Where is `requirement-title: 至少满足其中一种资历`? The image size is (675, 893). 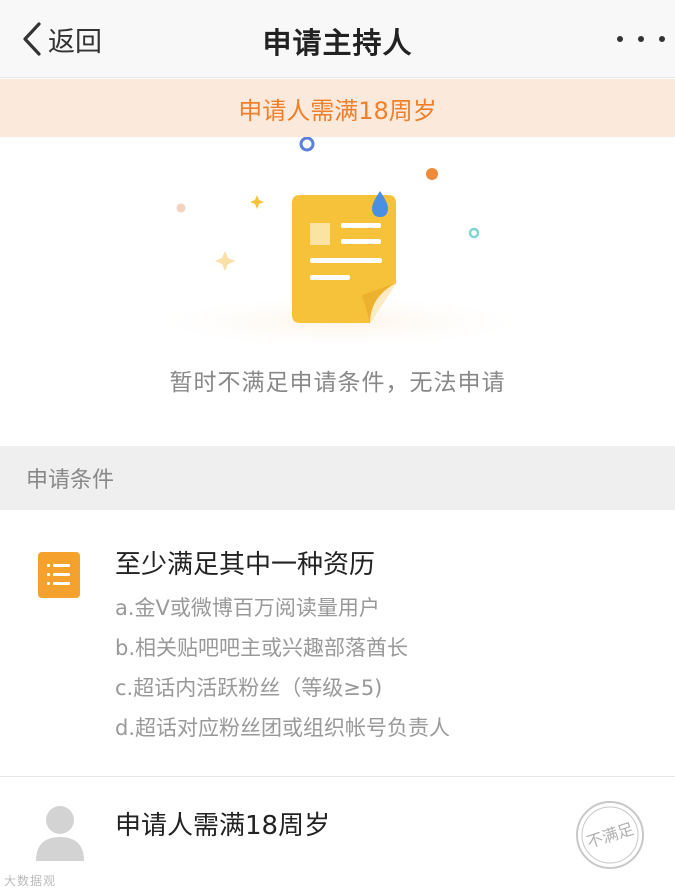 requirement-title: 至少满足其中一种资历 is located at coordinates (245, 565).